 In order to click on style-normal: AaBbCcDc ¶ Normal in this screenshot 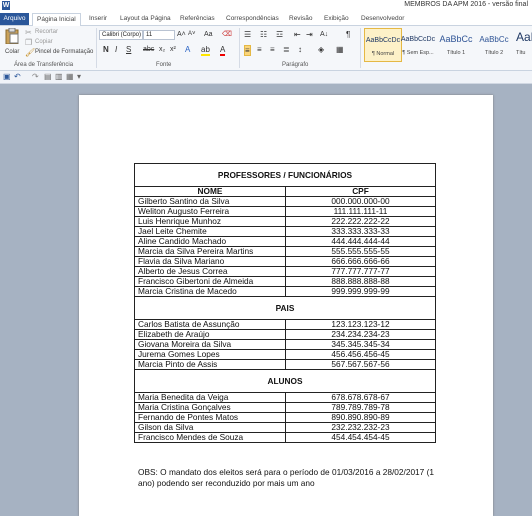, I will do `click(383, 45)`.